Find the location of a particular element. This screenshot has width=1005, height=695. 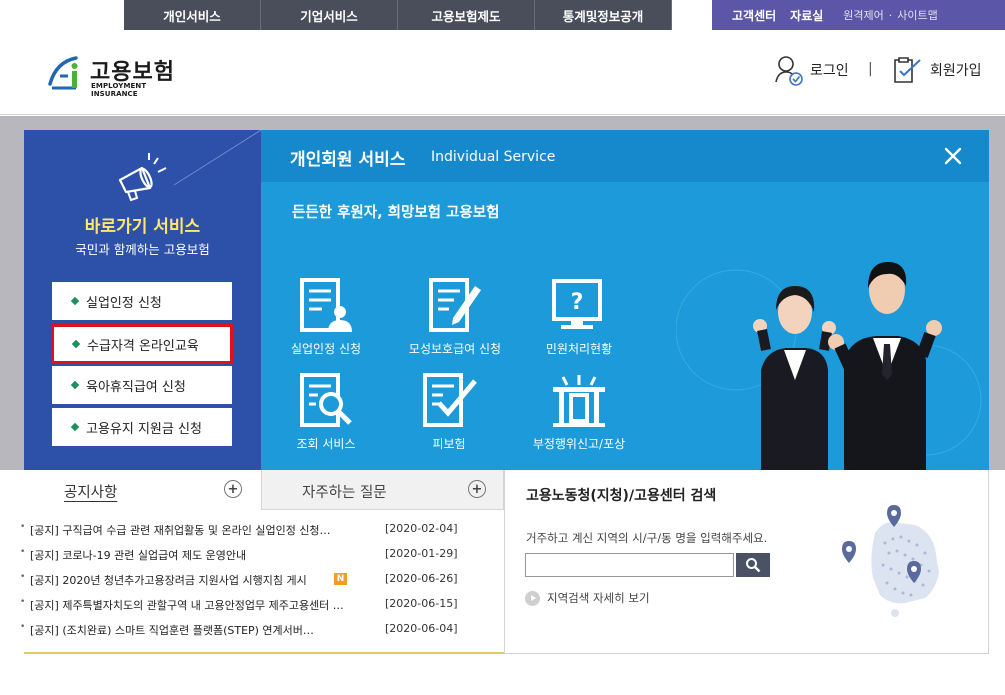

join-clipboard-icon is located at coordinates (907, 70).